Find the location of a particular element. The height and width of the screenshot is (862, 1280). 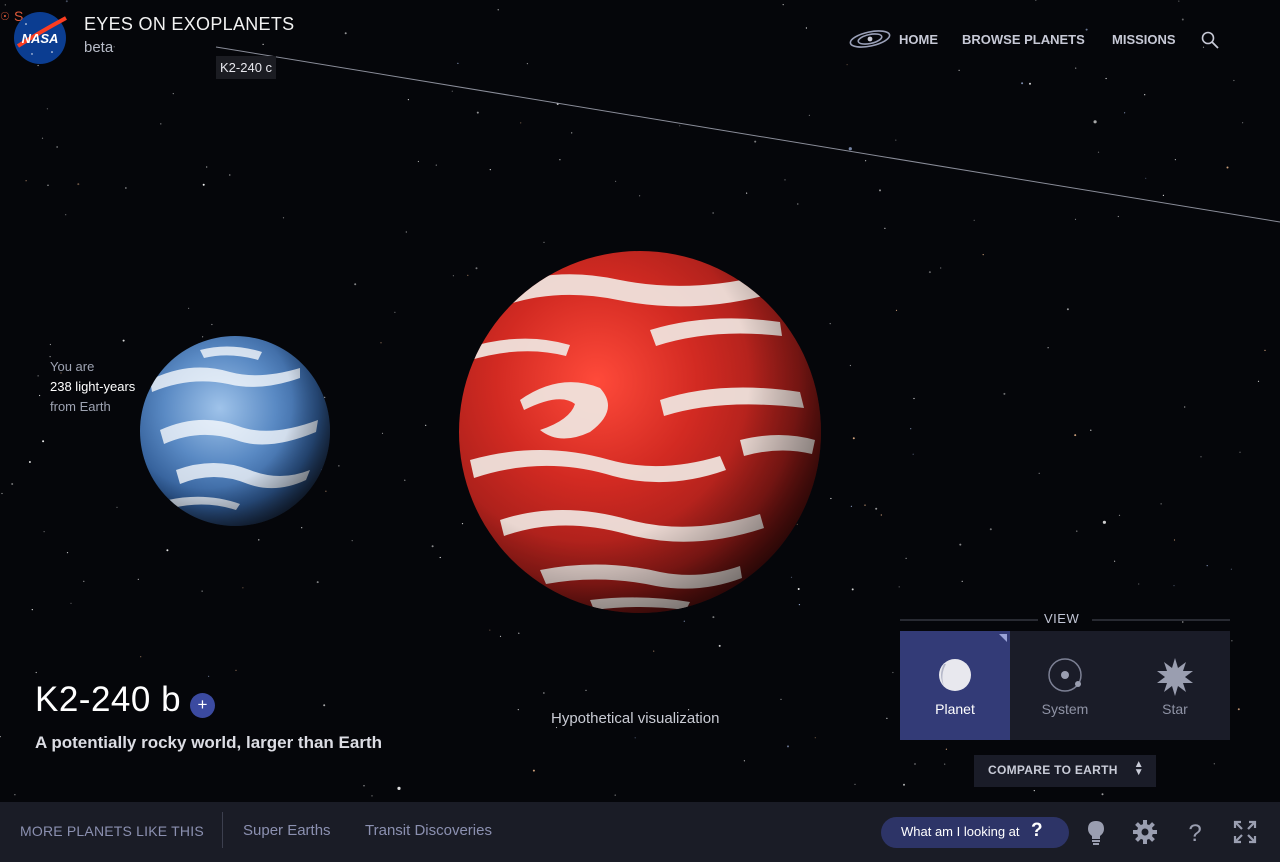

compare-to-earth-select: COMPARE TO EARTH ▲ ▼ is located at coordinates (1065, 771).